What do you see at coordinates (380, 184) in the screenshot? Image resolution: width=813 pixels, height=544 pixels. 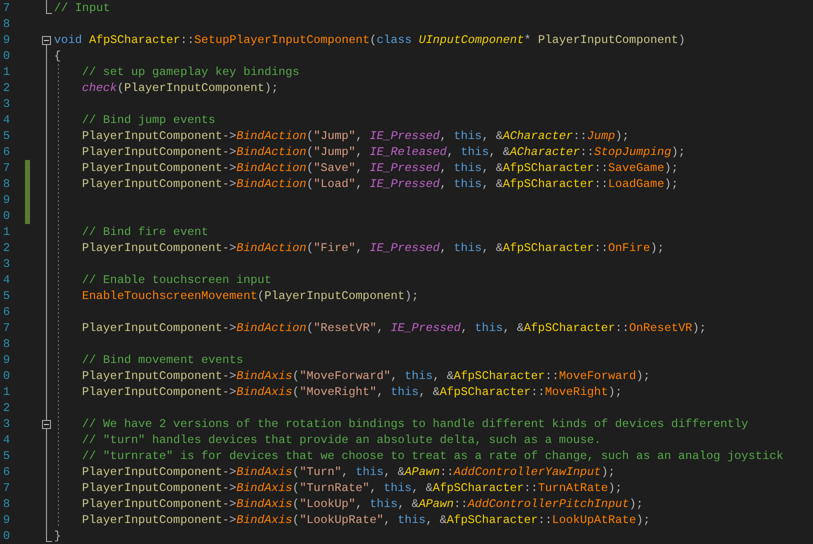 I see `code-line: PlayerInputComponent->BindAction("Load", IE_Pressed, this, &AfpSCharacter::LoadGame);` at bounding box center [380, 184].